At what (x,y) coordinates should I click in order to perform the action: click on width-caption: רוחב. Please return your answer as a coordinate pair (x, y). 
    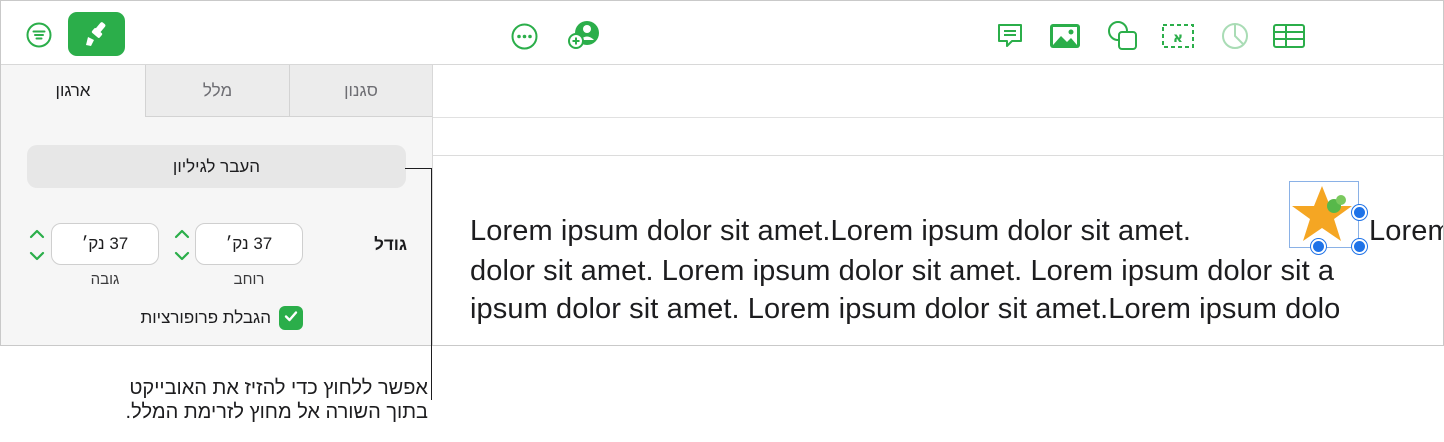
    Looking at the image, I should click on (249, 279).